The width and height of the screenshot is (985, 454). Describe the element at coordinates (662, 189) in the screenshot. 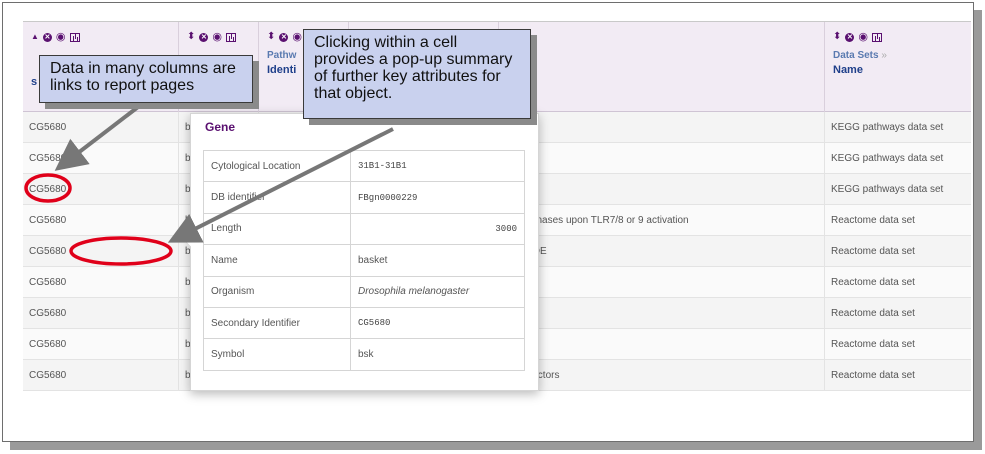

I see `pathway-name-cell: on` at that location.